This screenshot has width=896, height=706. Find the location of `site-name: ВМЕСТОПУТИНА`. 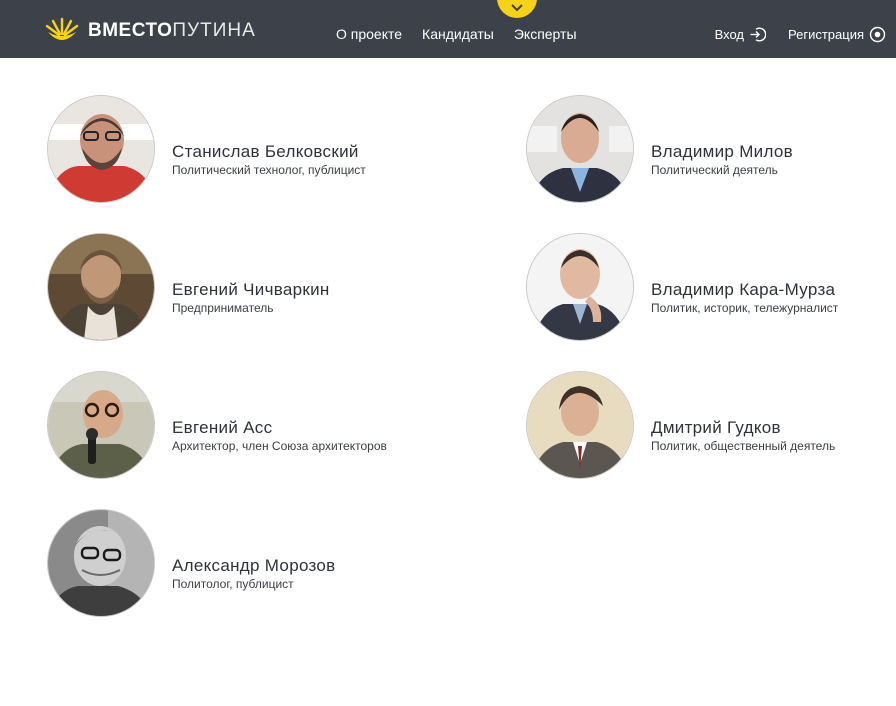

site-name: ВМЕСТОПУТИНА is located at coordinates (172, 31).